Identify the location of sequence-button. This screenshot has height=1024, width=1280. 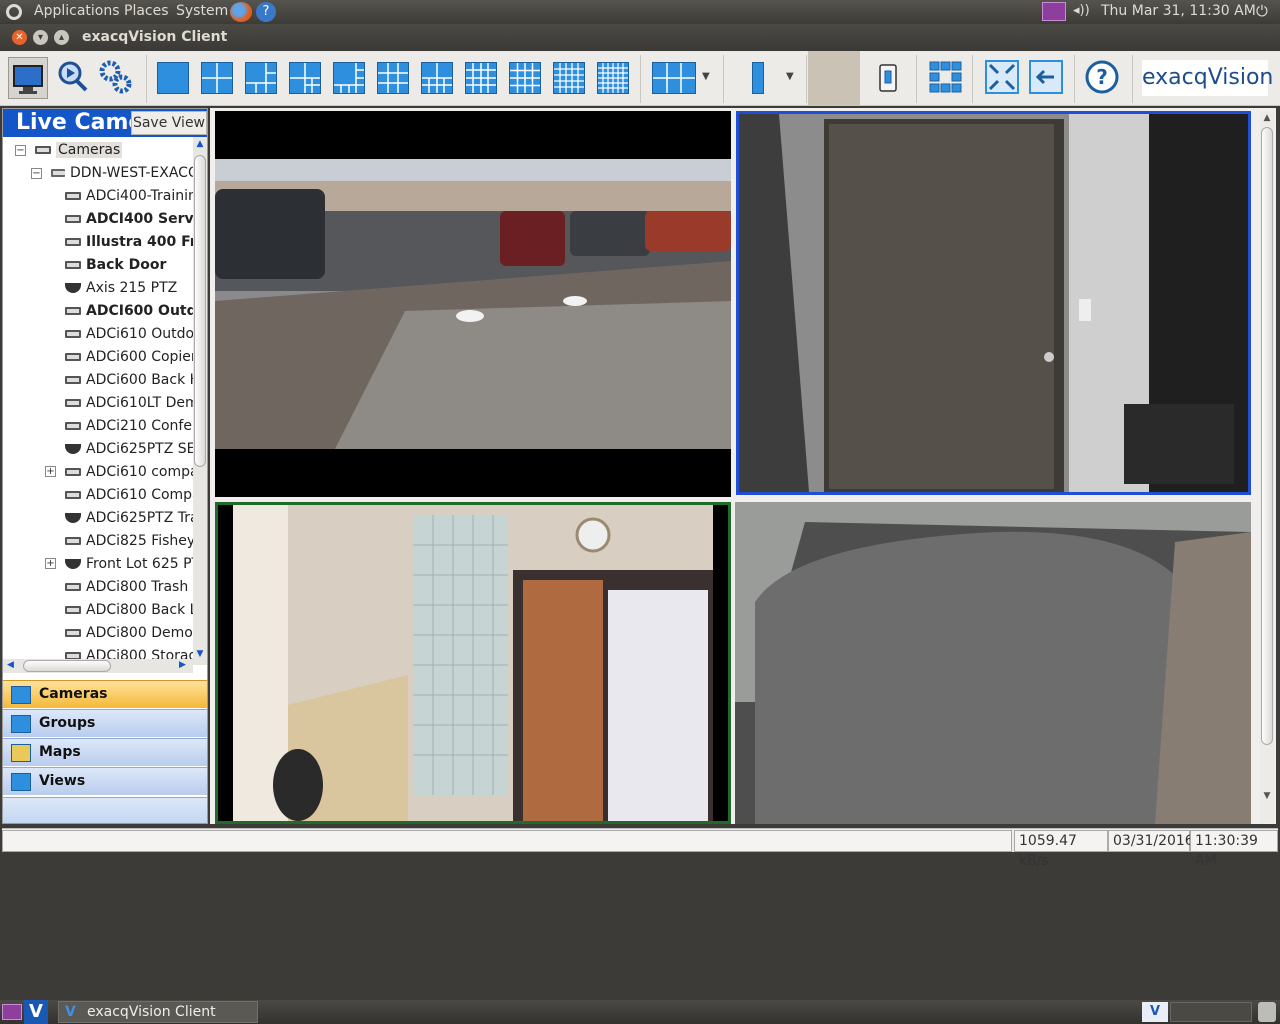
(888, 78).